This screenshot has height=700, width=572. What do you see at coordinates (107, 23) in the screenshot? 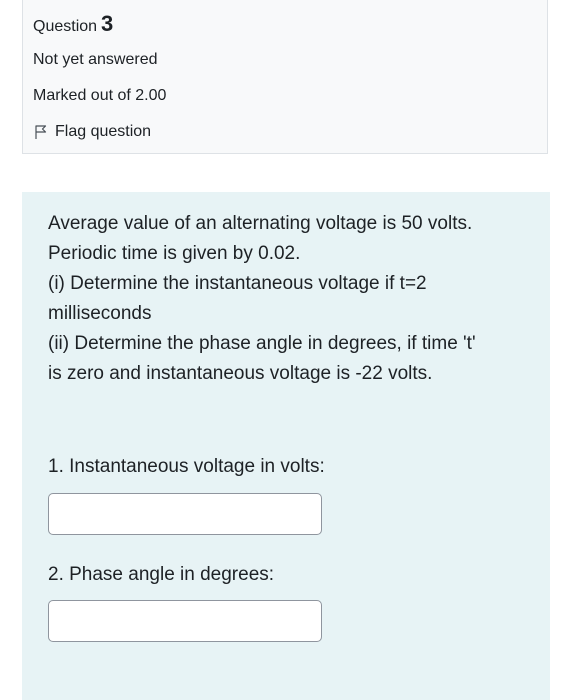
I see `question-number: 3` at bounding box center [107, 23].